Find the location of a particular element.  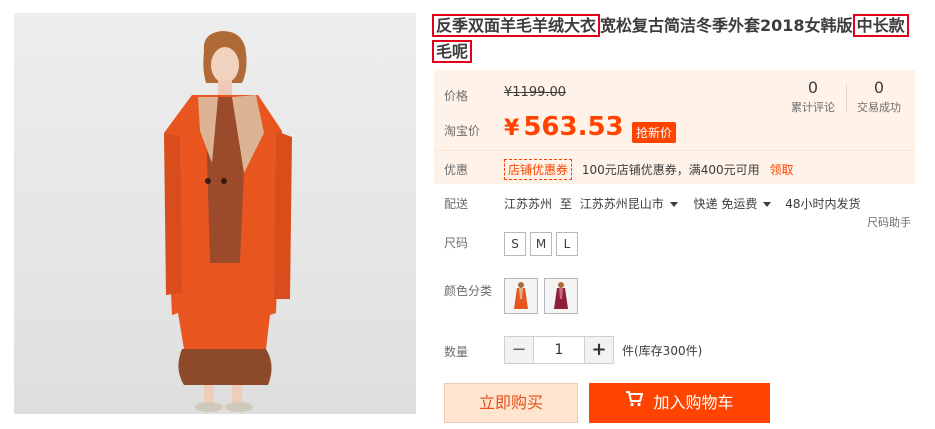

current-price: ¥563.53 is located at coordinates (564, 127).